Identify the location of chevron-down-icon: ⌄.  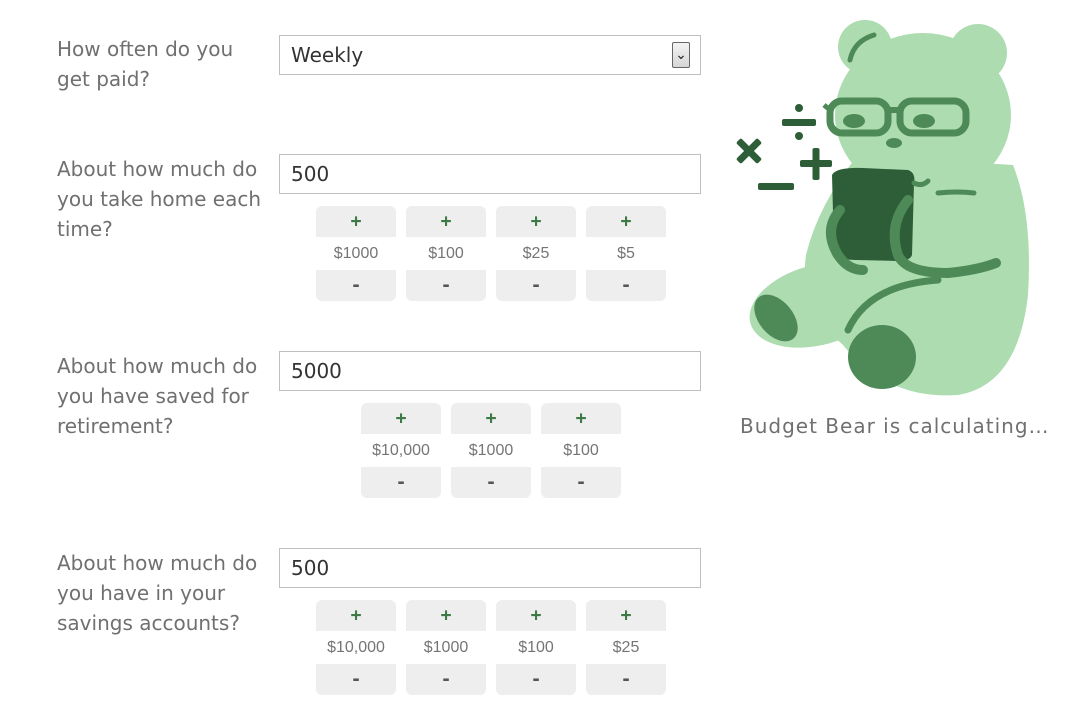
(681, 55).